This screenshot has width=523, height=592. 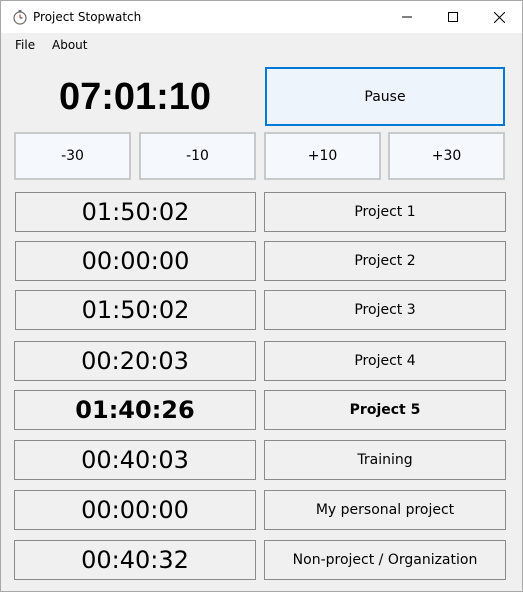 What do you see at coordinates (385, 460) in the screenshot?
I see `training-button: Training` at bounding box center [385, 460].